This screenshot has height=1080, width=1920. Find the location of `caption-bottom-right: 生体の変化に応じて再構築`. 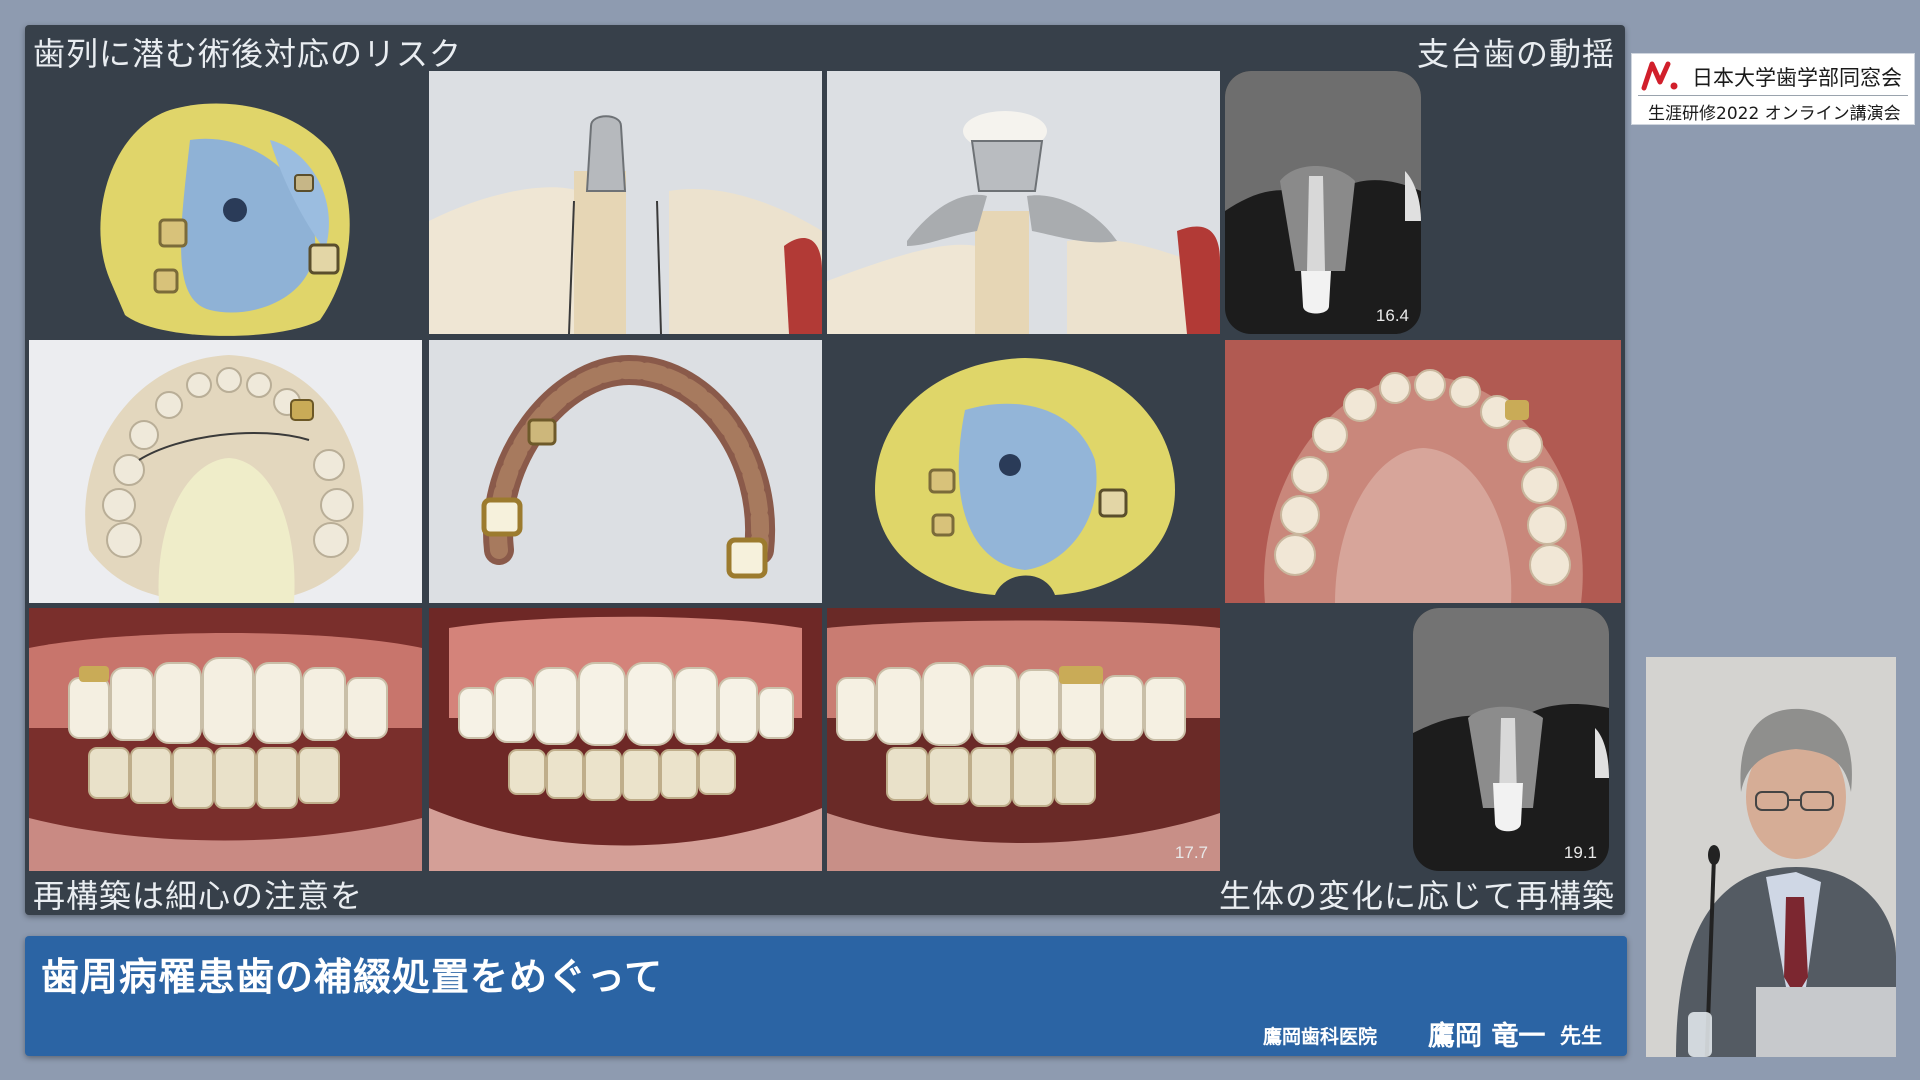

caption-bottom-right: 生体の変化に応じて再構築 is located at coordinates (1416, 896).